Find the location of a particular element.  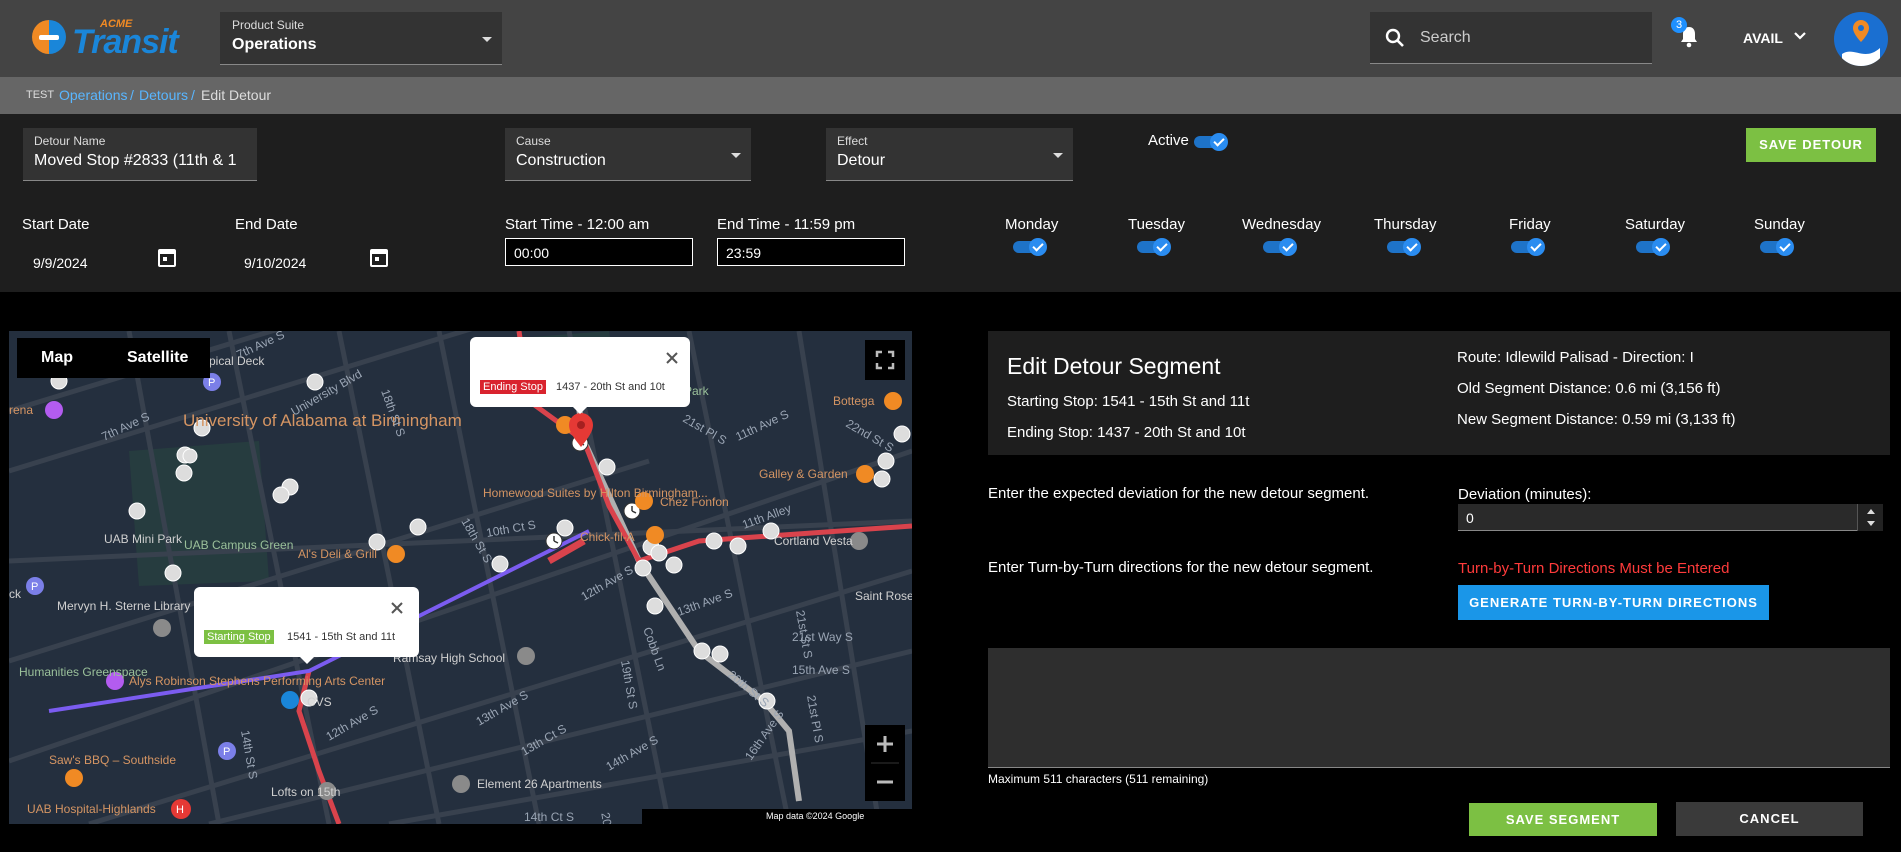

fullscreen-button is located at coordinates (885, 360).